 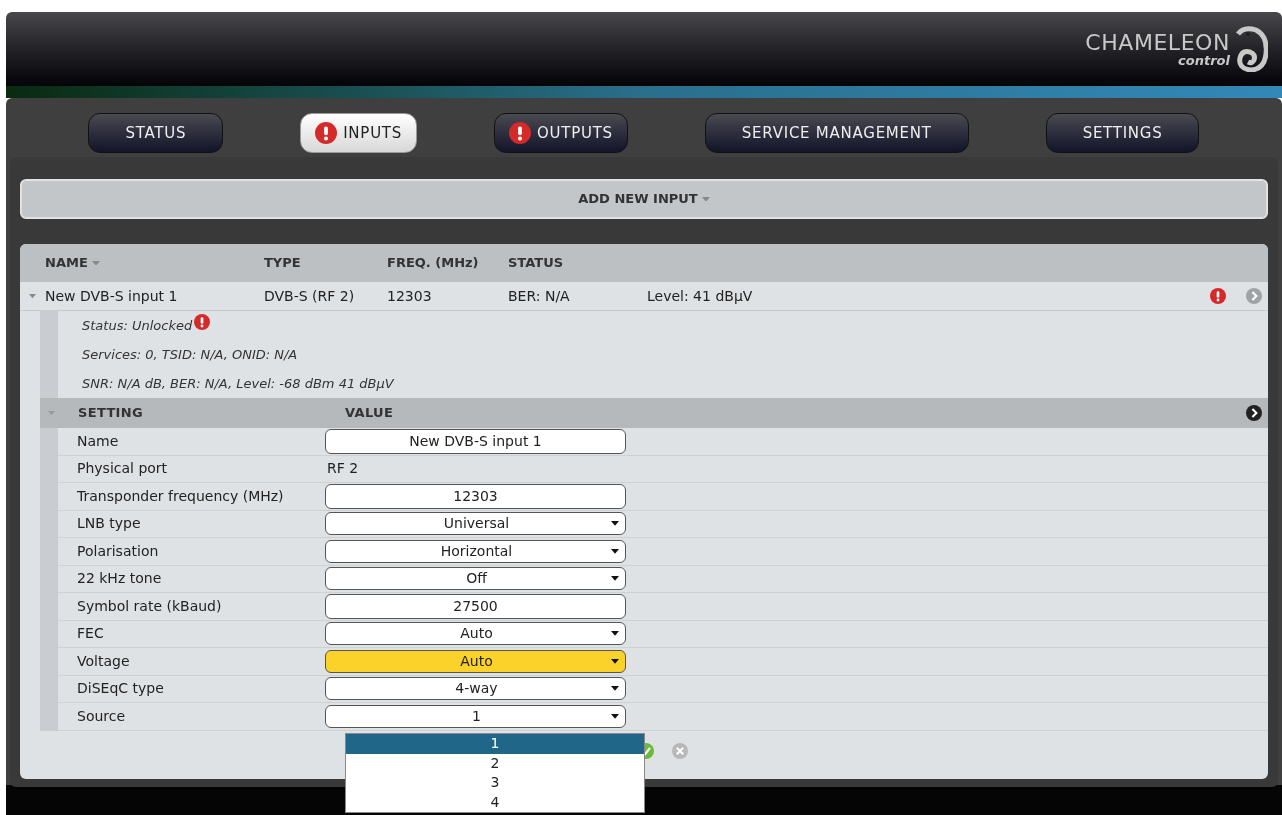 I want to click on setting-label: 22 kHz tone, so click(x=119, y=579).